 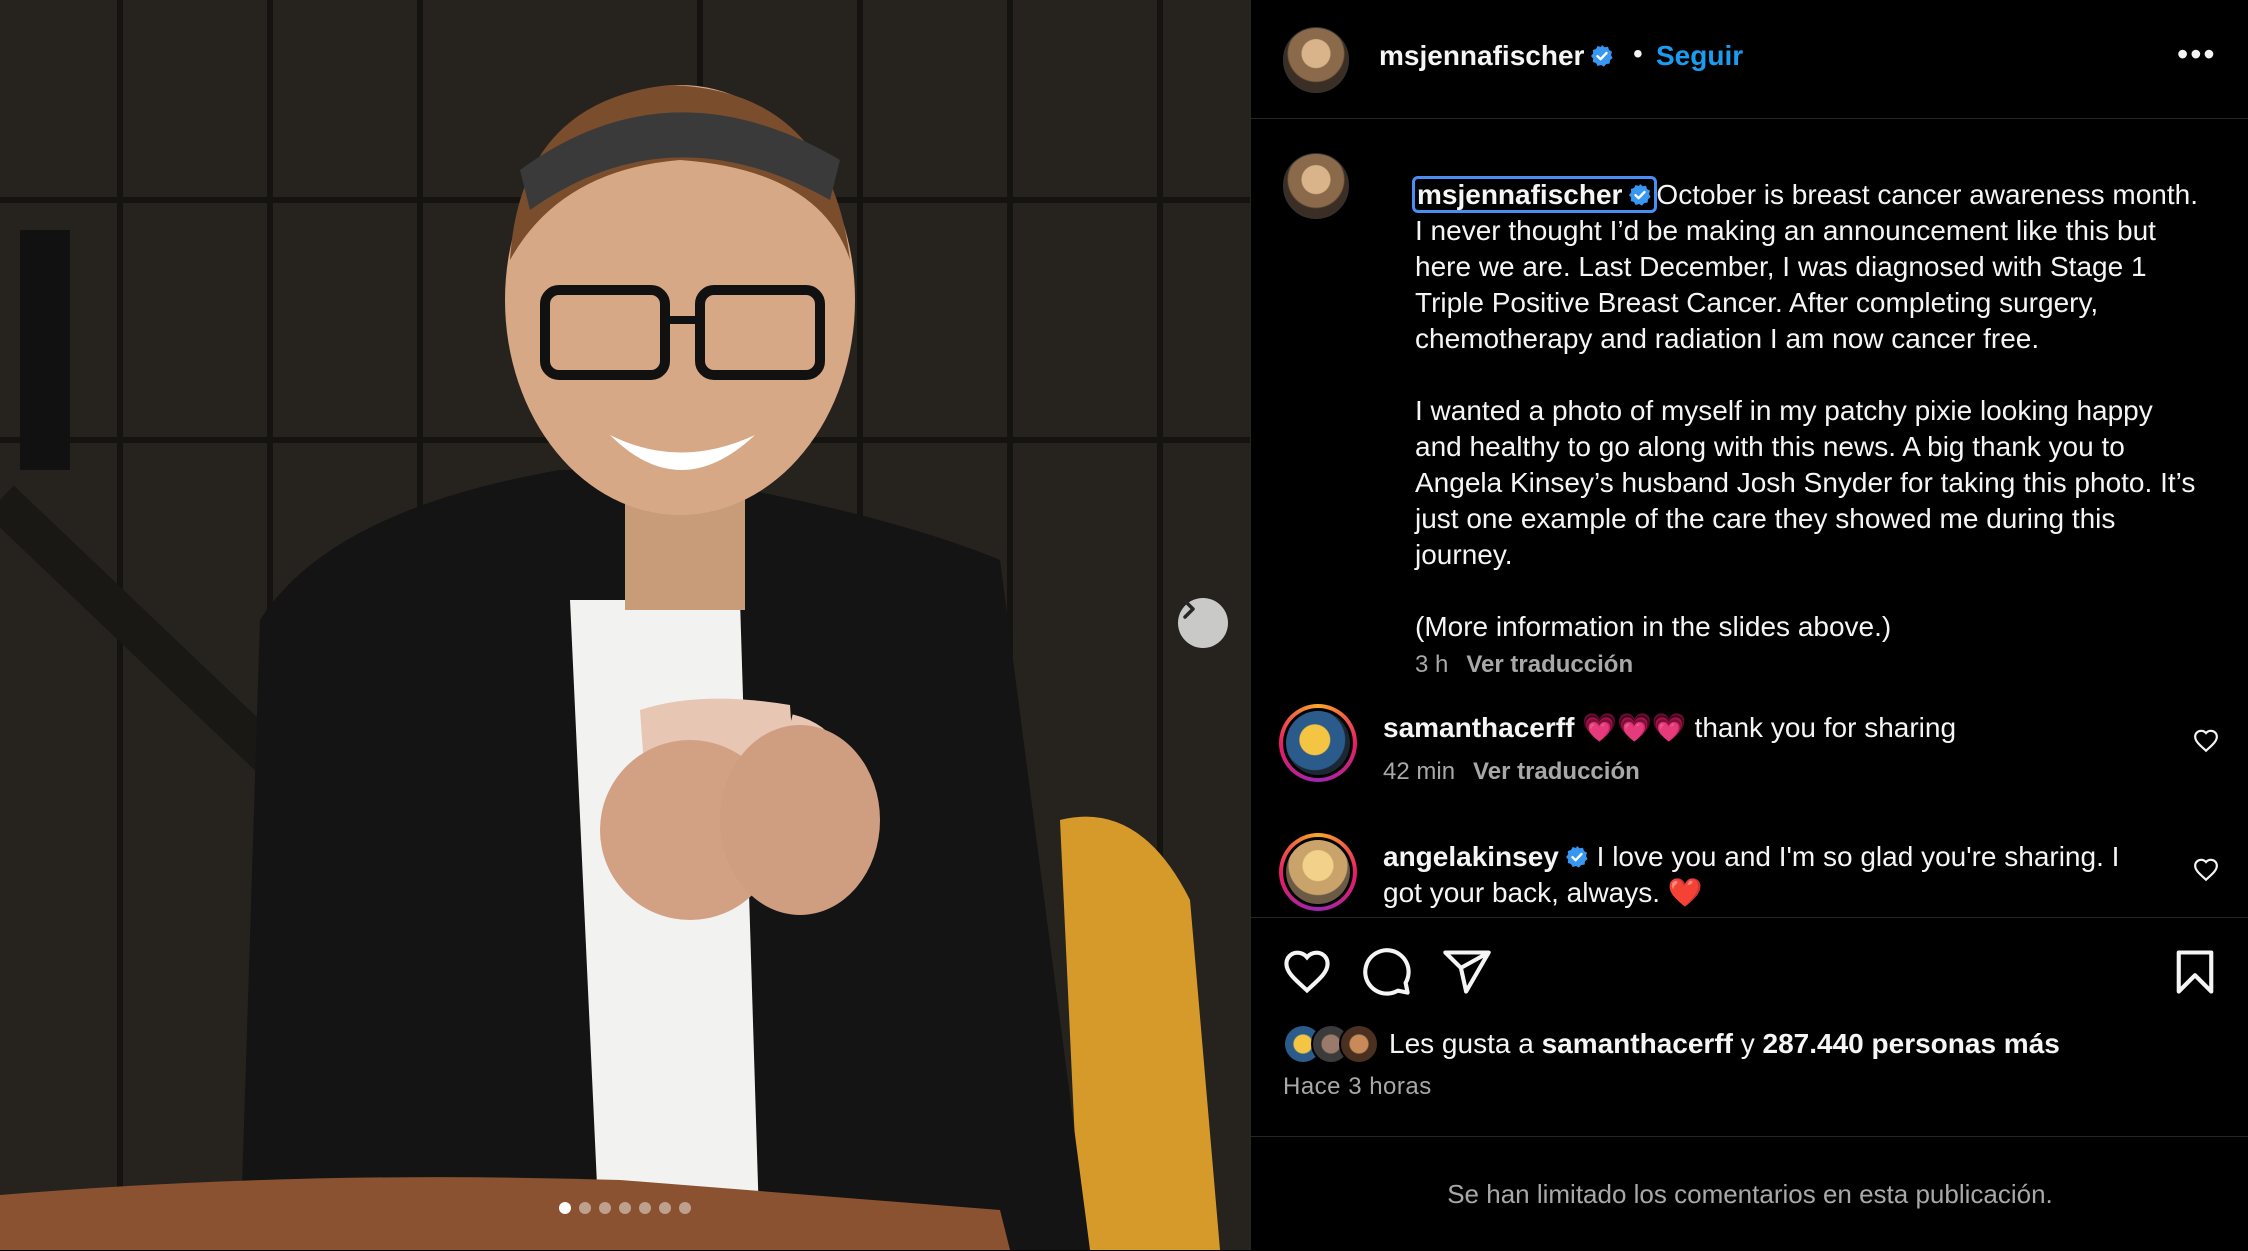 I want to click on caption-username-text: msjennafischer, so click(x=1519, y=194).